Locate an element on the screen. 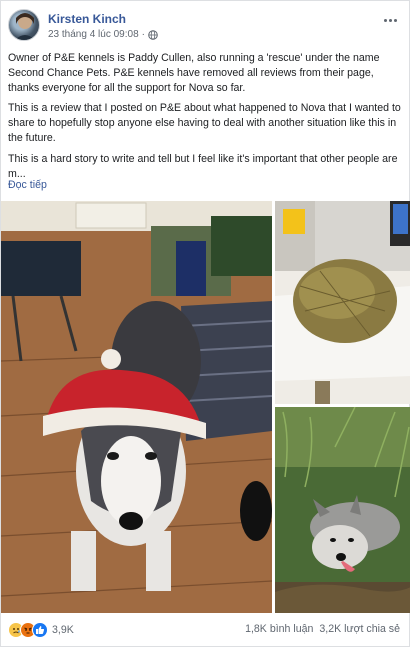 The width and height of the screenshot is (410, 647). post-footer: 3,9K 1,8K bình luận 3,2K lượt chia sẻ is located at coordinates (206, 630).